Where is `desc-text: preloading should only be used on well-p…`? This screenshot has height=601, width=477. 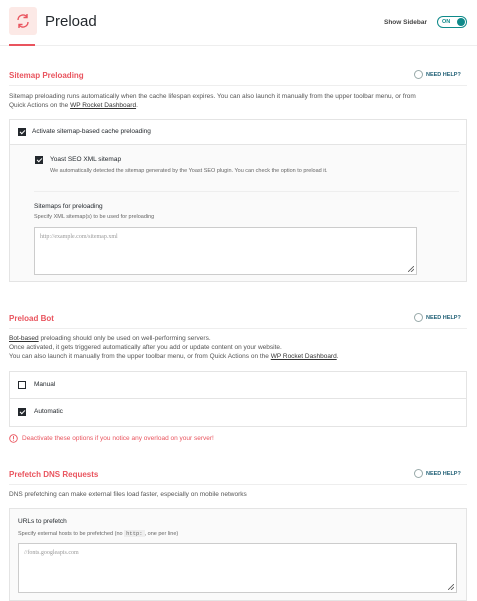 desc-text: preloading should only be used on well-p… is located at coordinates (124, 338).